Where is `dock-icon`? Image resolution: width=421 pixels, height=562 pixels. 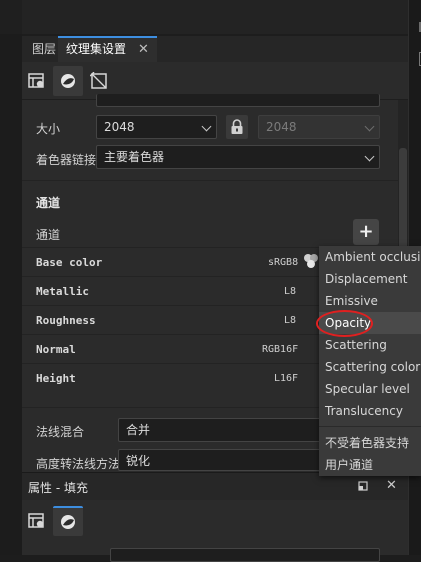
dock-icon is located at coordinates (363, 486).